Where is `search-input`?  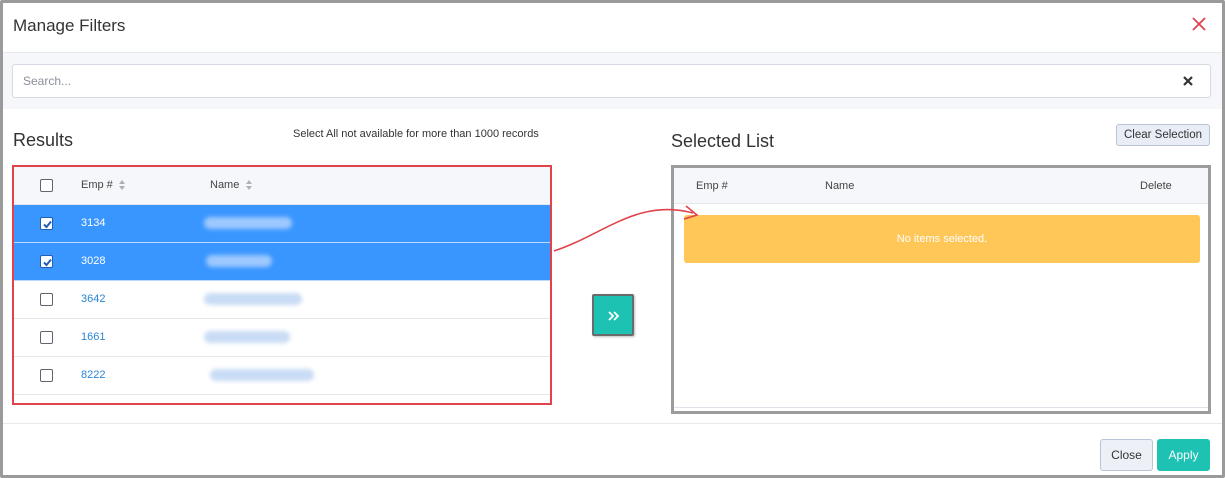 search-input is located at coordinates (611, 81).